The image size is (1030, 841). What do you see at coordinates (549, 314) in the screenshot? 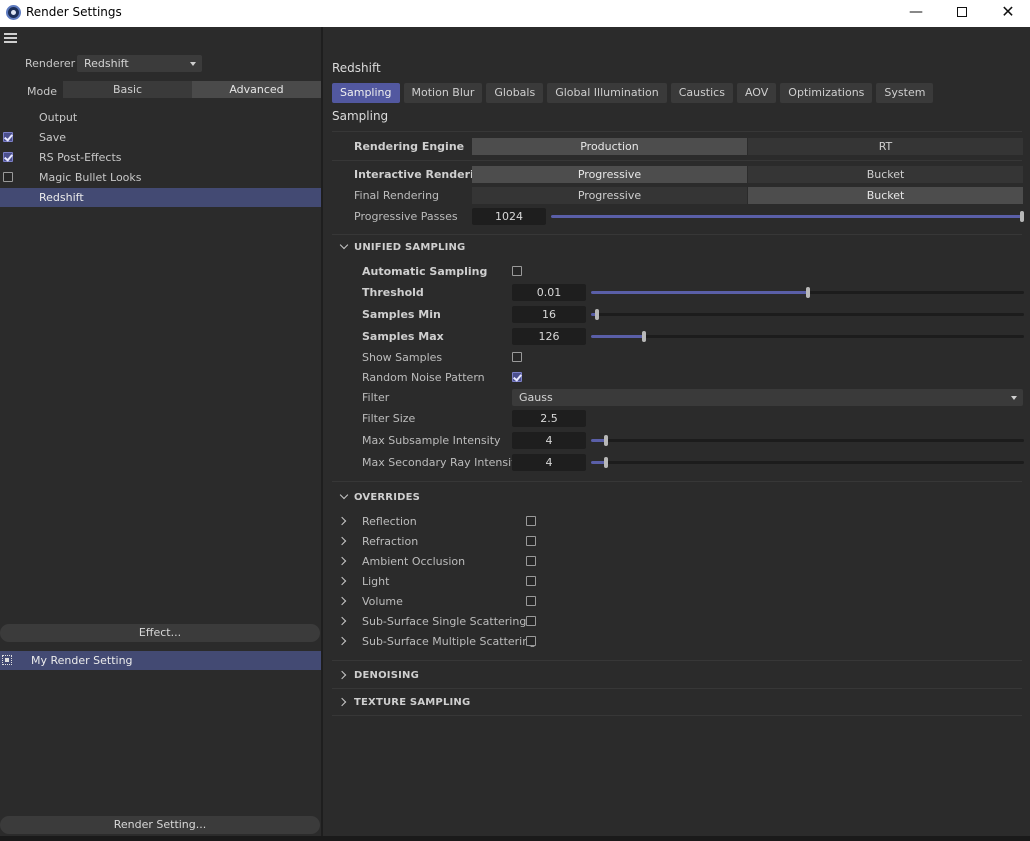
I see `samples-min-field: 16` at bounding box center [549, 314].